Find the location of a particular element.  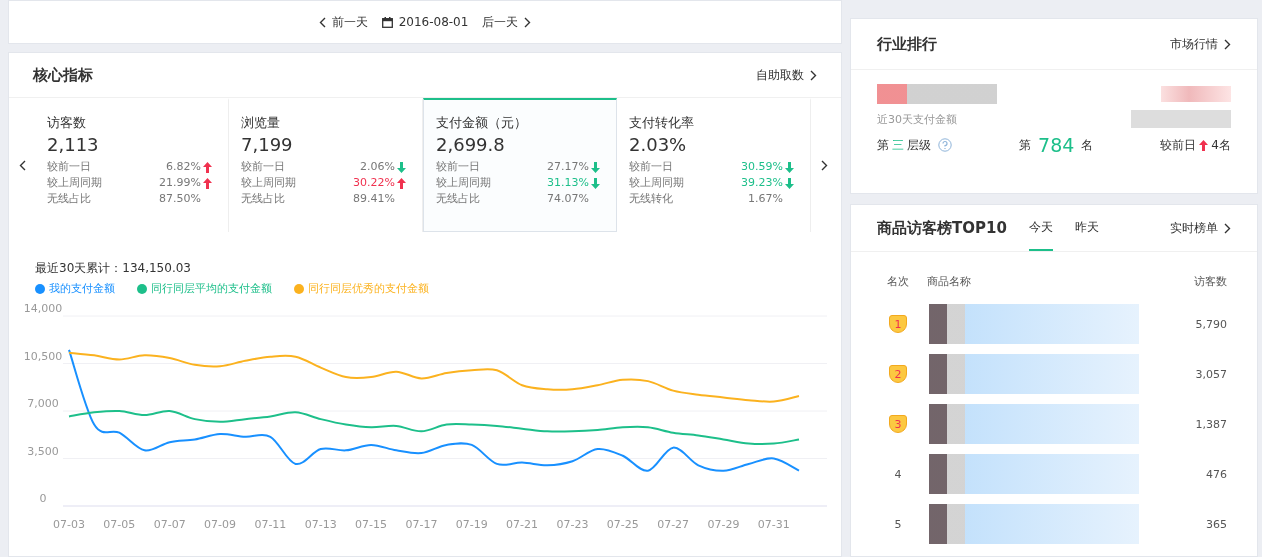

column-header: 名次 is located at coordinates (898, 281).